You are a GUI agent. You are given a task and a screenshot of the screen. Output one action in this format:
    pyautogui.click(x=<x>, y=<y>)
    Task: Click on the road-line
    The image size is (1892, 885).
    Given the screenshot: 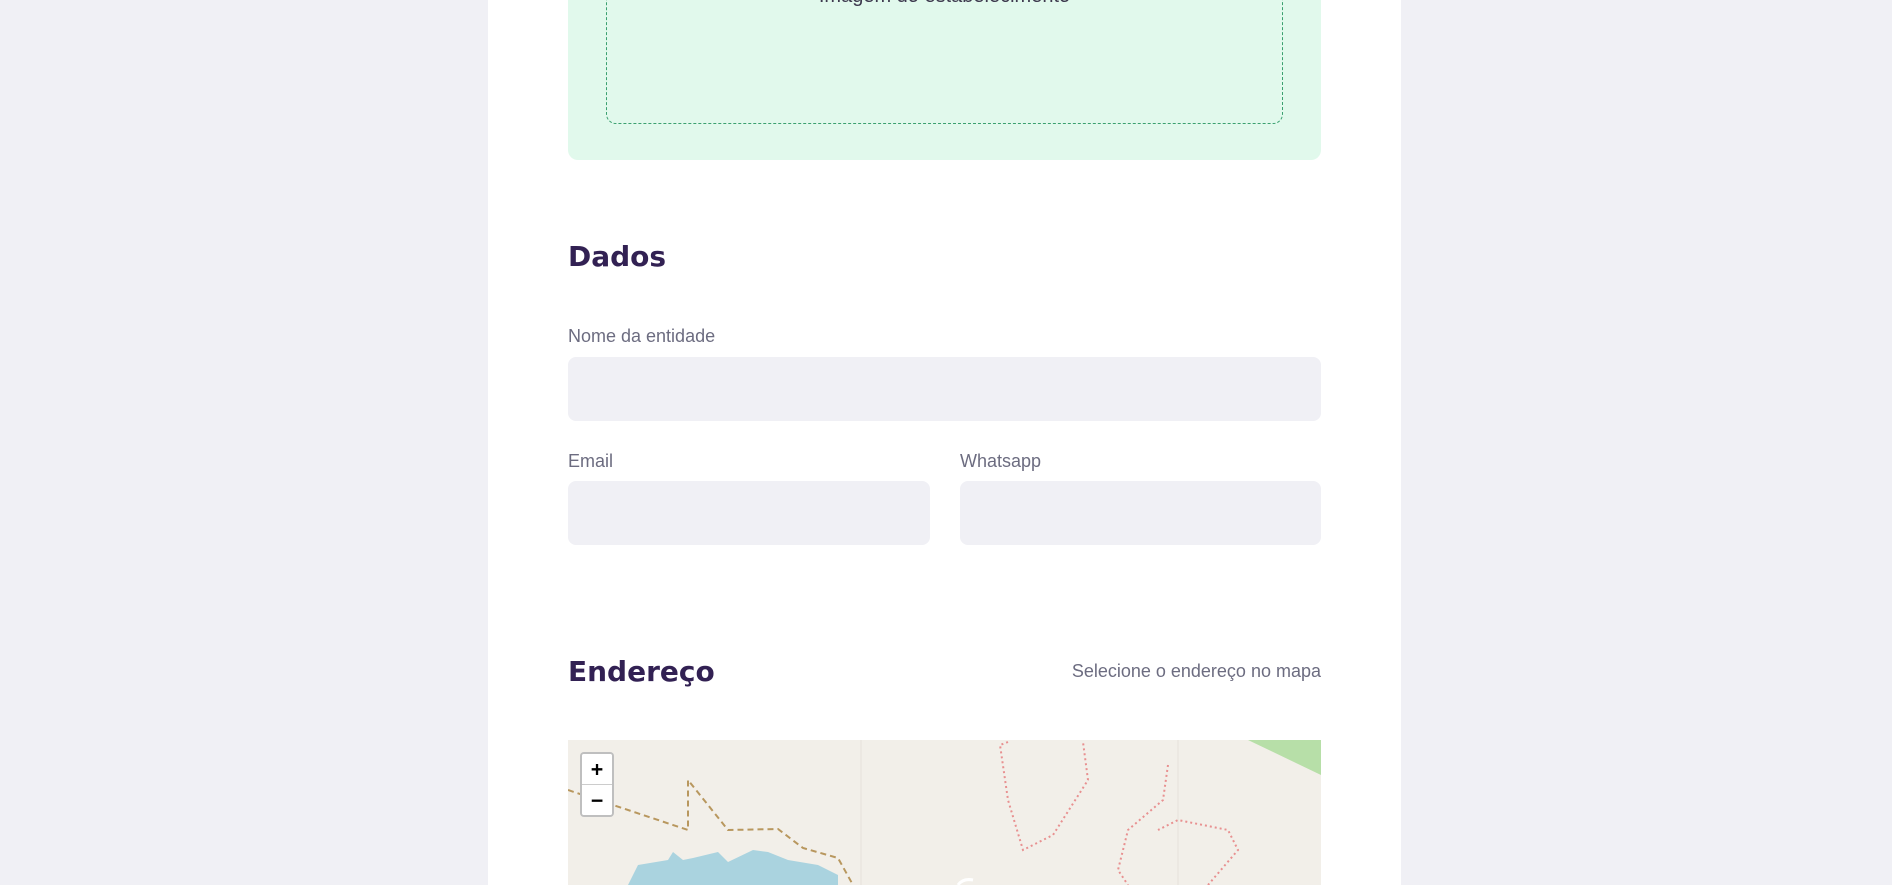 What is the action you would take?
    pyautogui.click(x=965, y=881)
    